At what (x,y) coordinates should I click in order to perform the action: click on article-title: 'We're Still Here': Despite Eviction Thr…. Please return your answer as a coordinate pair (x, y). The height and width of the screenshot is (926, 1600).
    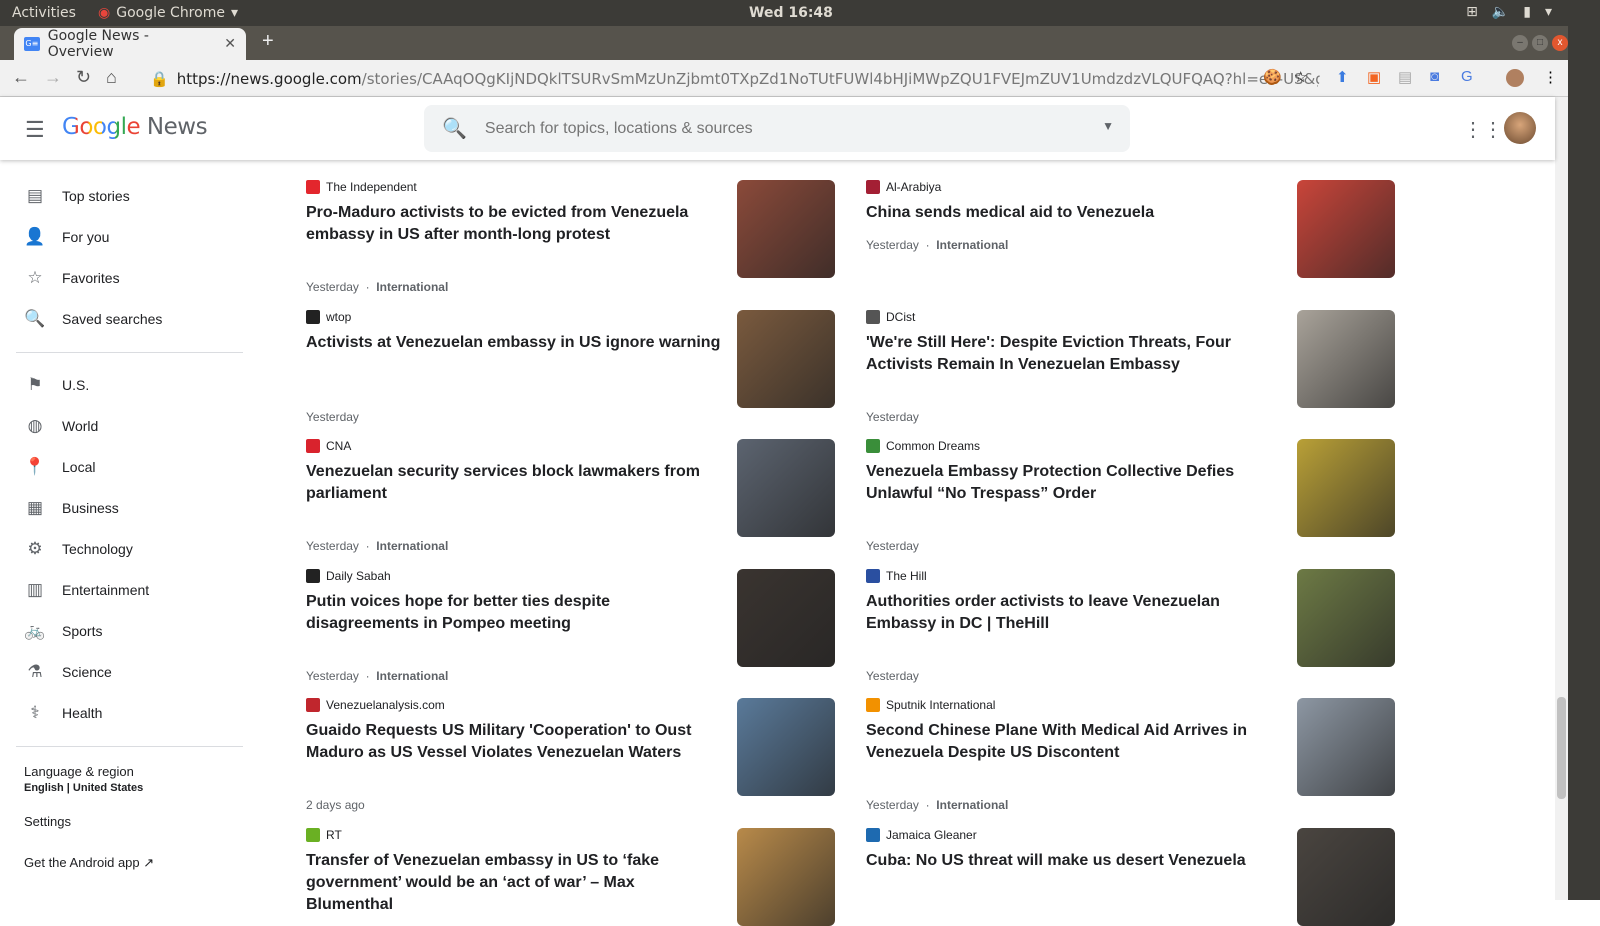
    Looking at the image, I should click on (1073, 354).